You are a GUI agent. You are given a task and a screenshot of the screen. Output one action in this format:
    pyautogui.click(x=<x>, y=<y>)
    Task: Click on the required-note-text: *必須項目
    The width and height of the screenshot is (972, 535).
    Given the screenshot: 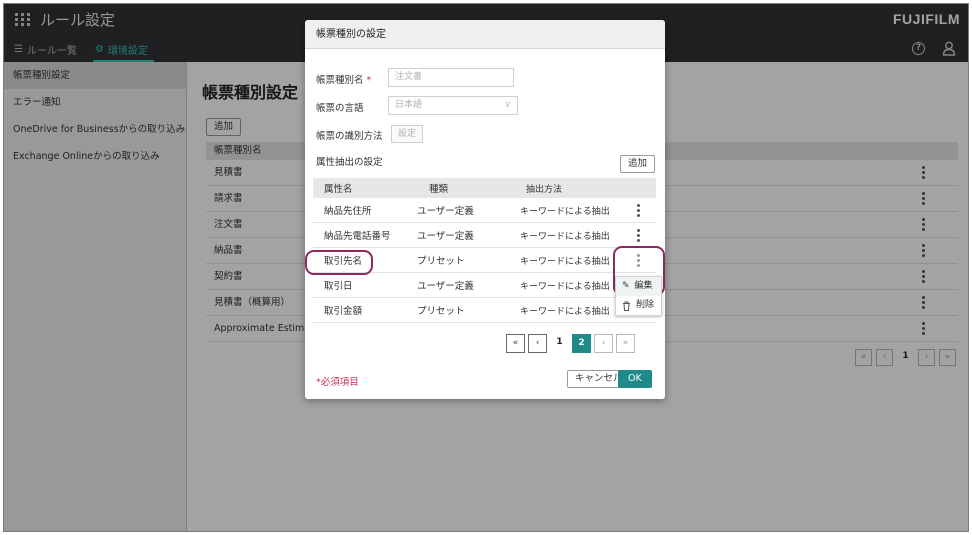 What is the action you would take?
    pyautogui.click(x=337, y=382)
    